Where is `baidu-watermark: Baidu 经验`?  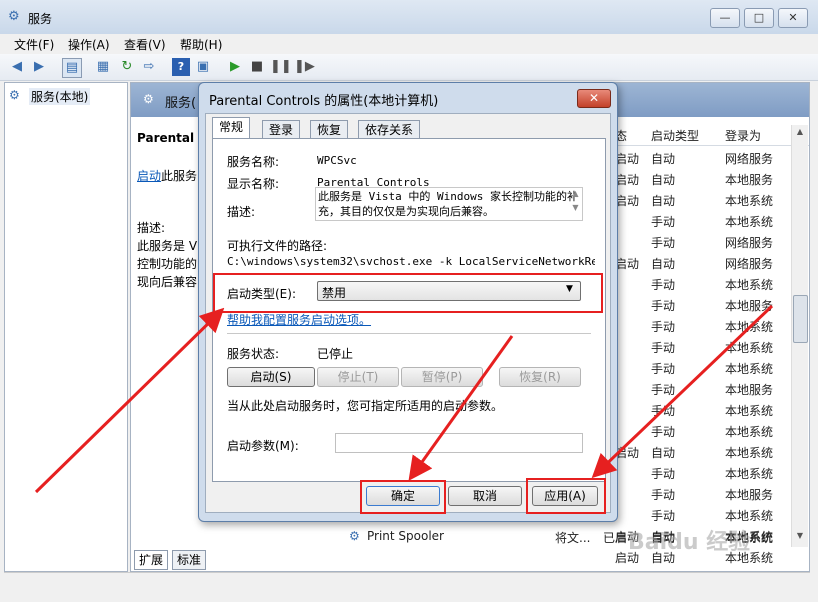
baidu-watermark: Baidu 经验 is located at coordinates (689, 542).